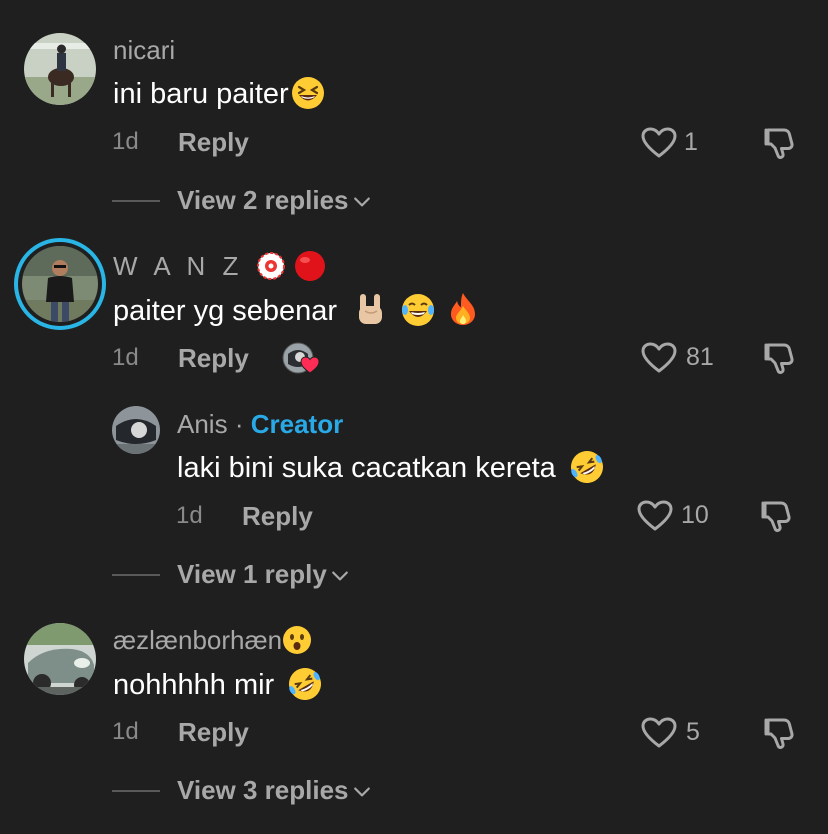 This screenshot has width=828, height=834. Describe the element at coordinates (310, 365) in the screenshot. I see `red-heart-icon` at that location.